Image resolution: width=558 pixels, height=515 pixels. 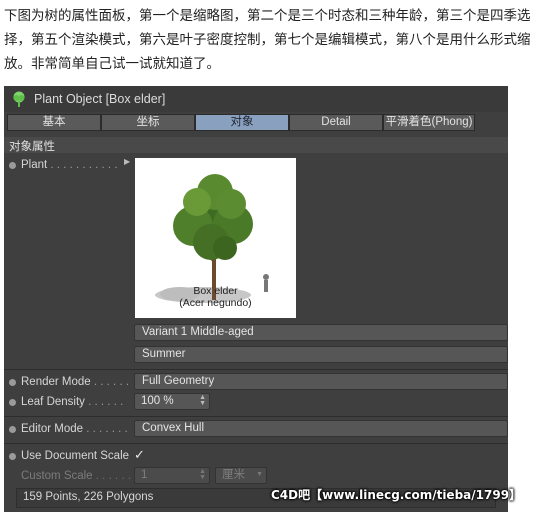 I want to click on panel-titlebar: Plant Object [Box elder], so click(x=256, y=99).